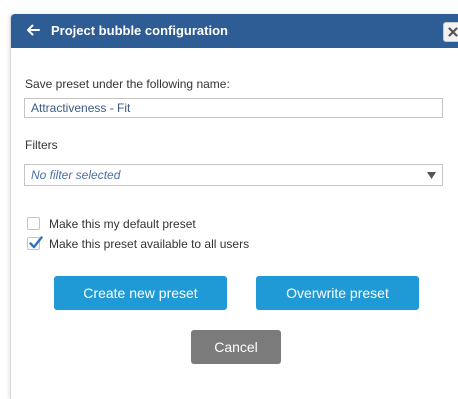  Describe the element at coordinates (76, 175) in the screenshot. I see `filters-selected-value: No filter selected` at that location.